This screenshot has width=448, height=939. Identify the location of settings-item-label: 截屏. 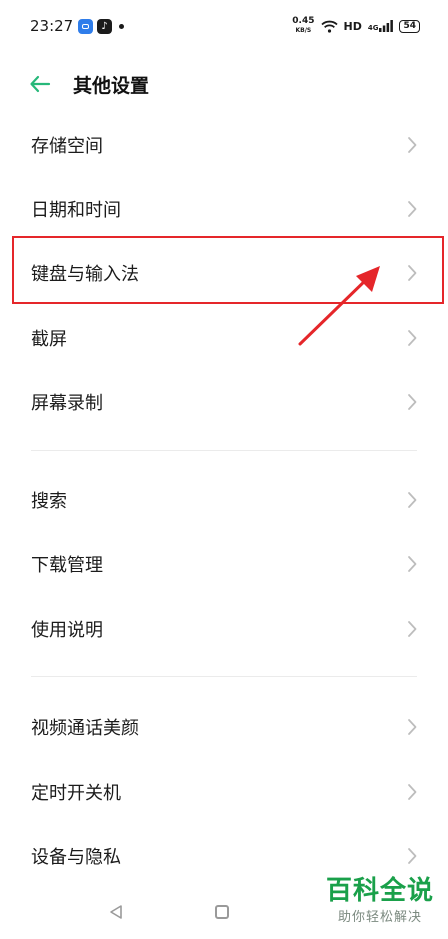
(49, 339).